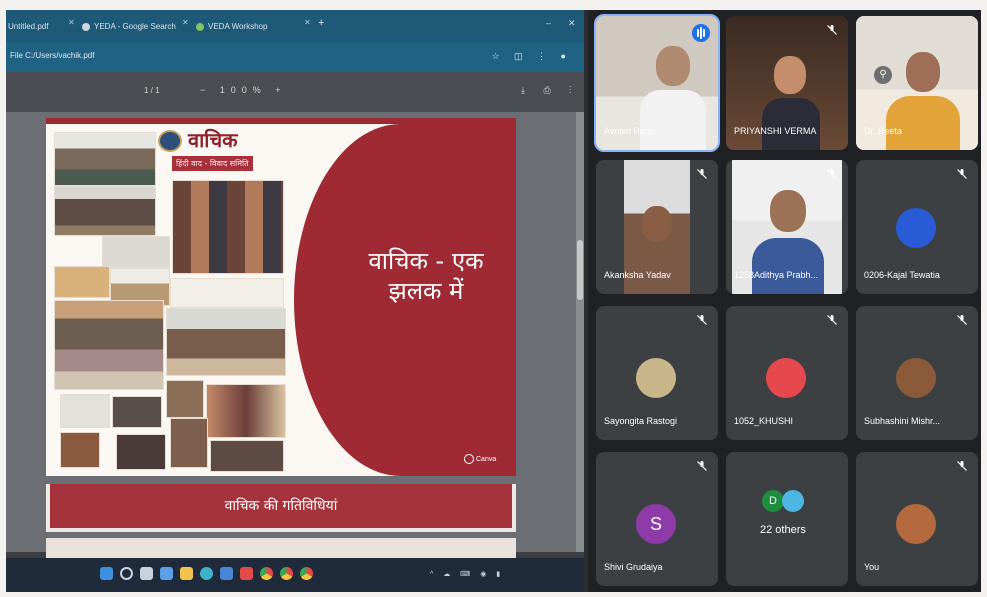  I want to click on participant-name: You, so click(872, 567).